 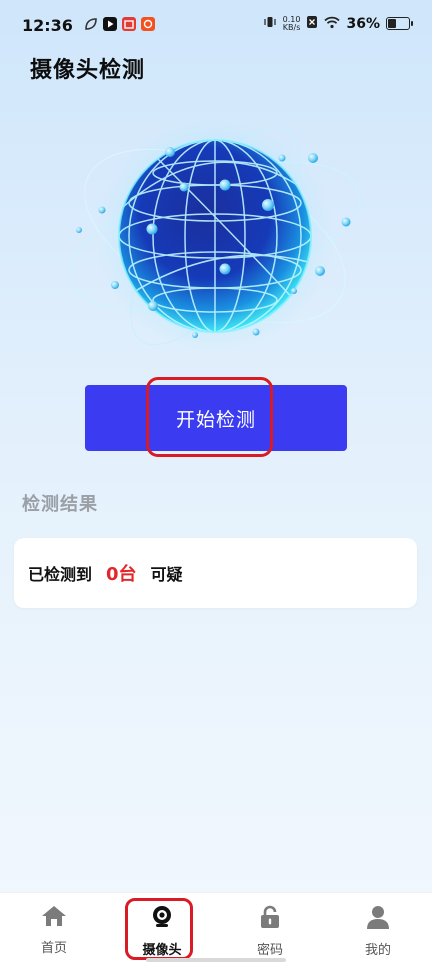 I want to click on battery-percent: 36%, so click(x=363, y=23).